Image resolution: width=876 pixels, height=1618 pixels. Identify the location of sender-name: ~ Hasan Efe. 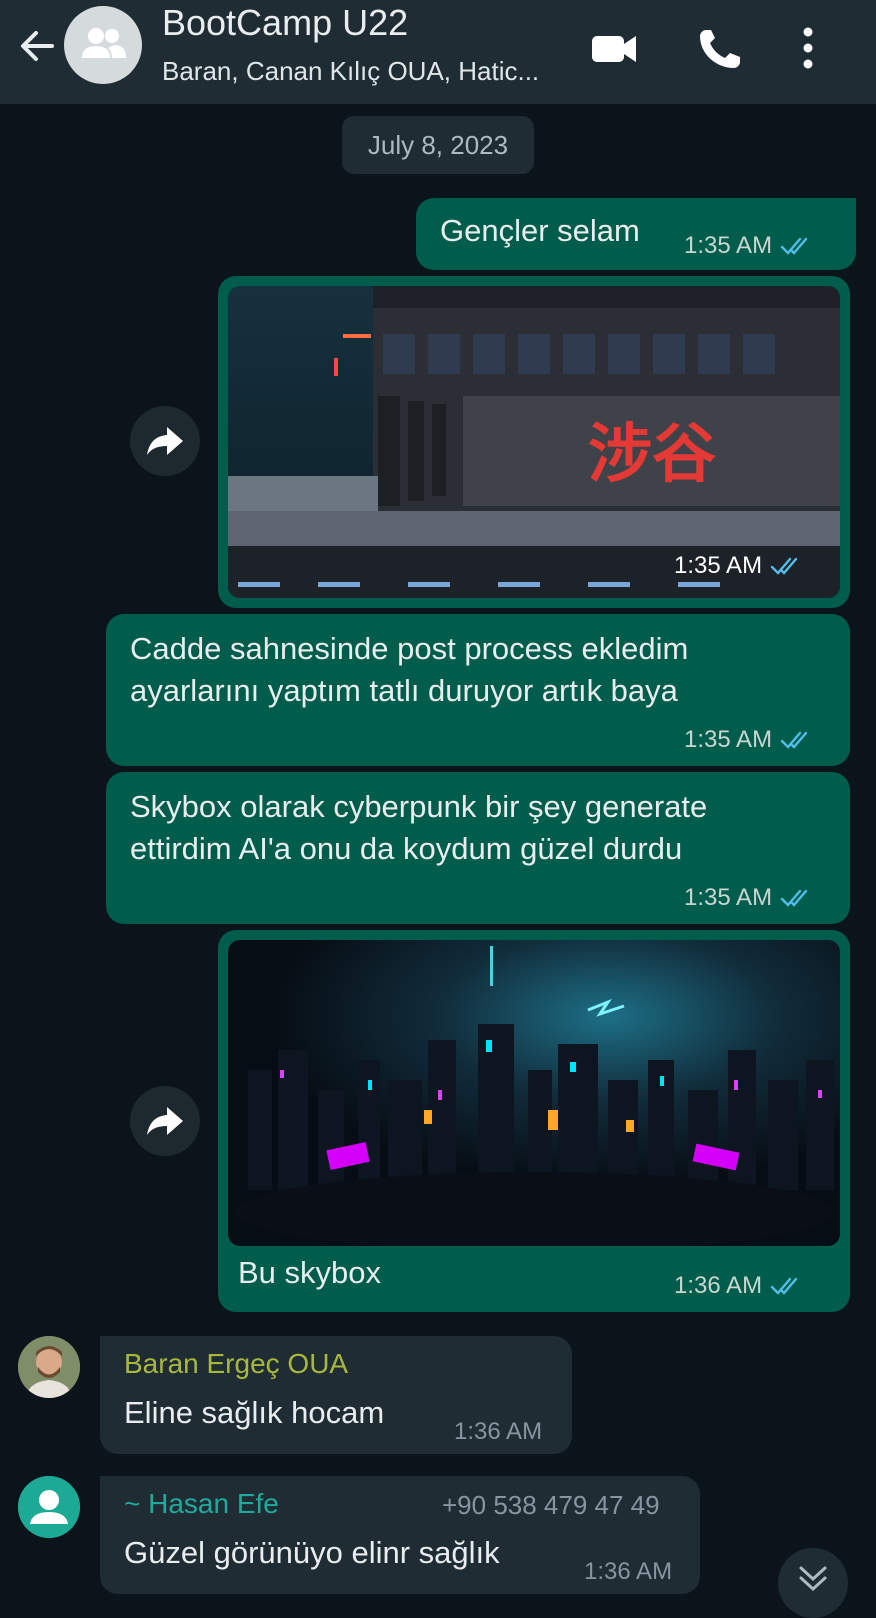
(201, 1504).